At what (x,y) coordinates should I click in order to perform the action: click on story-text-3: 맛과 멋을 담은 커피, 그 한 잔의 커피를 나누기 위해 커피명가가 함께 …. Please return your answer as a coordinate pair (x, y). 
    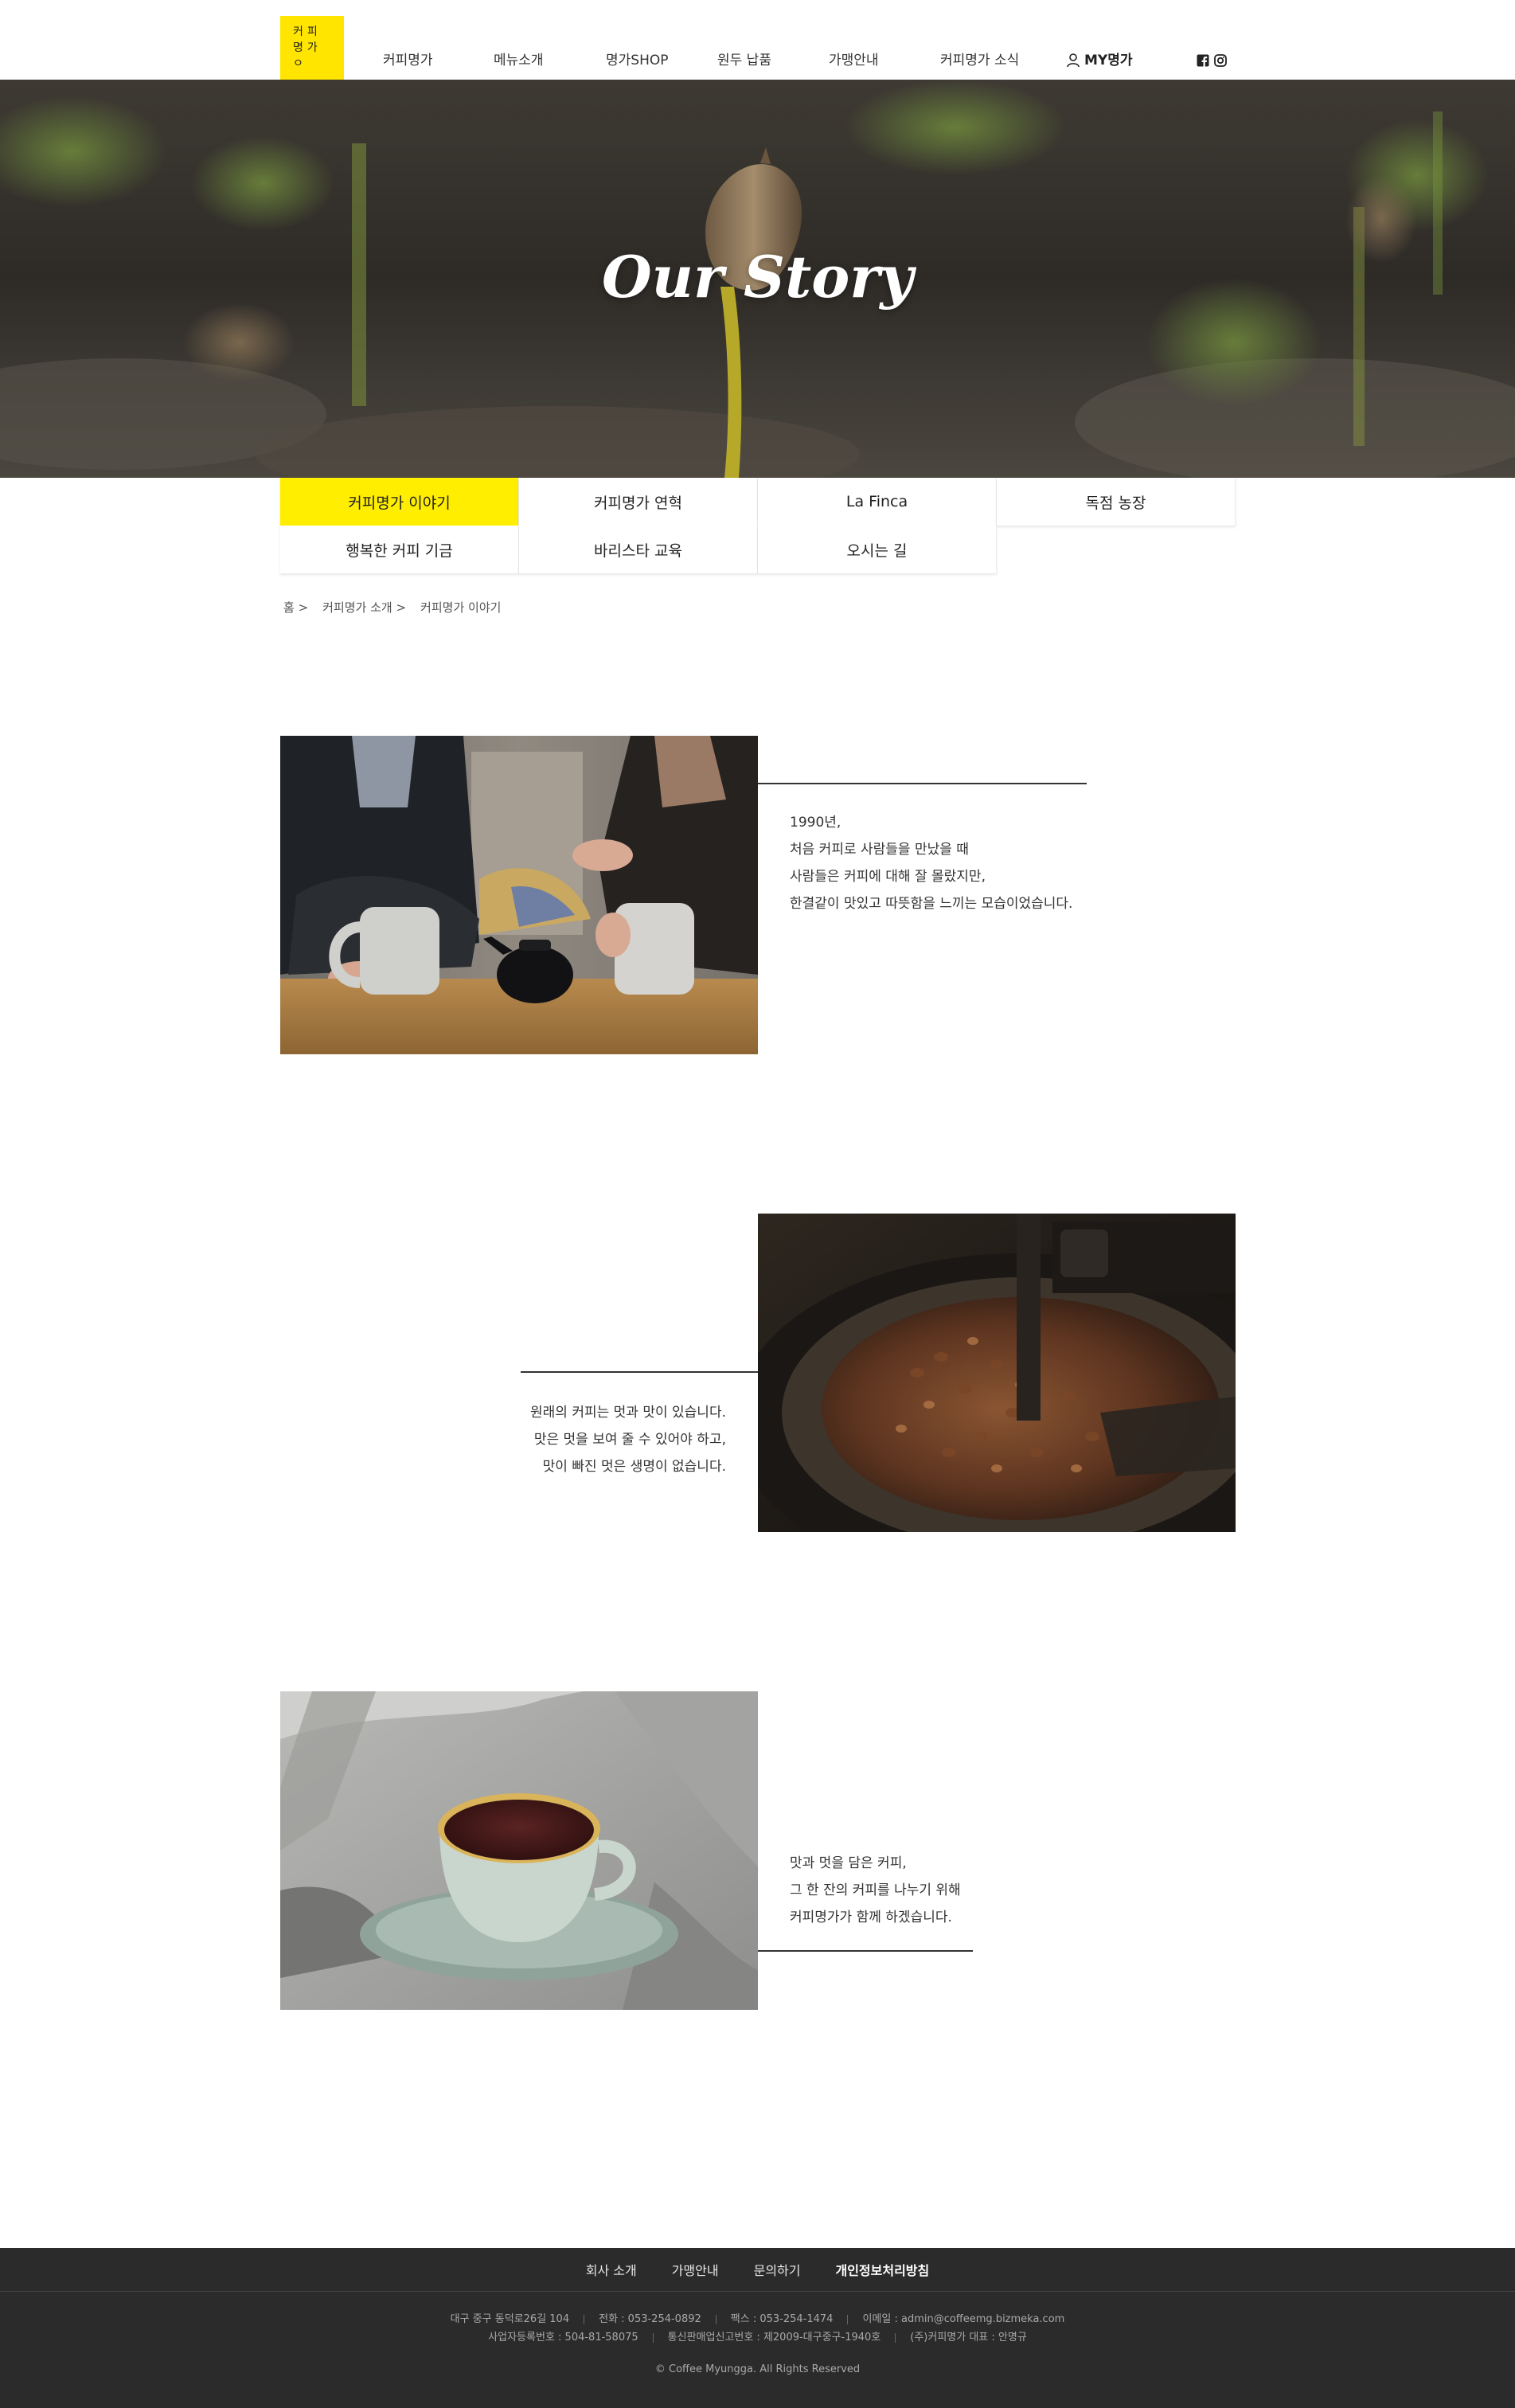
    Looking at the image, I should click on (875, 1891).